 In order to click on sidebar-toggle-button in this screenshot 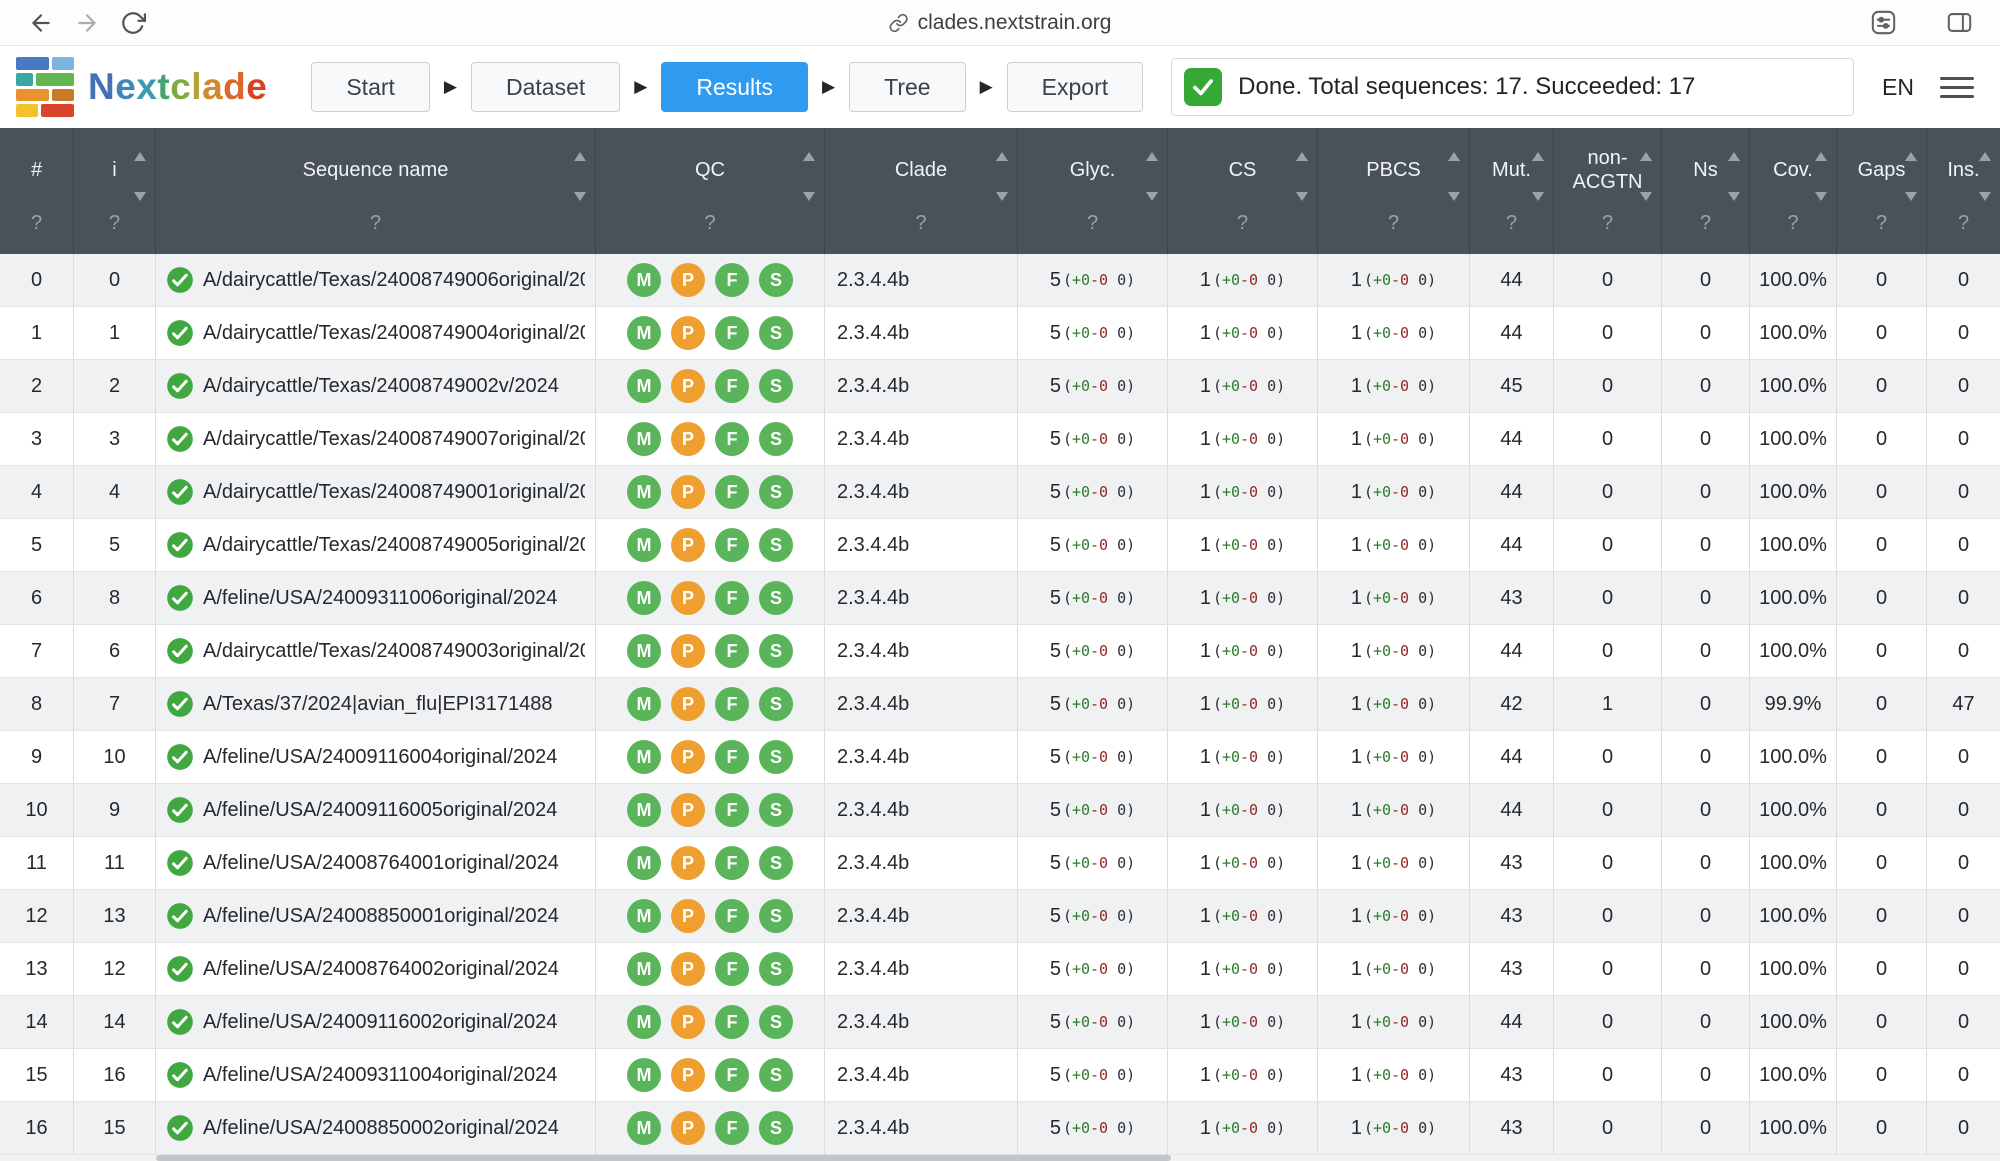, I will do `click(1959, 23)`.